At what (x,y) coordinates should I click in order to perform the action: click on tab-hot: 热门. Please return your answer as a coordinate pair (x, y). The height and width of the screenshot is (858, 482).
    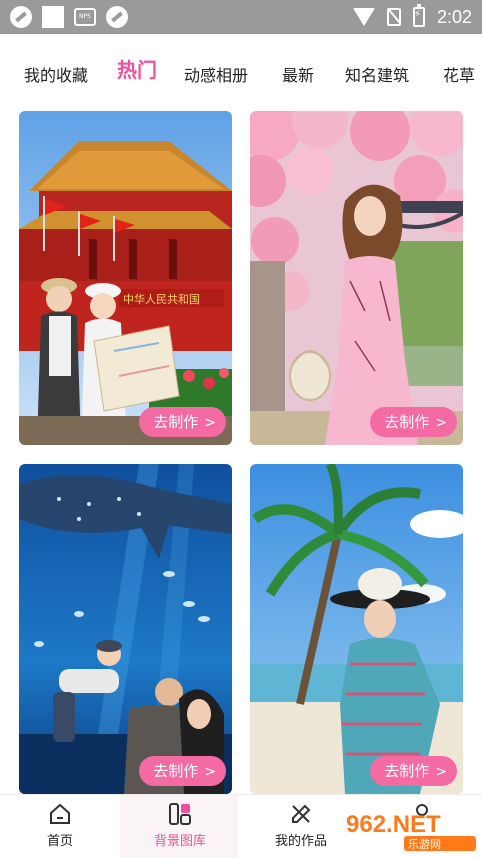
    Looking at the image, I should click on (137, 68).